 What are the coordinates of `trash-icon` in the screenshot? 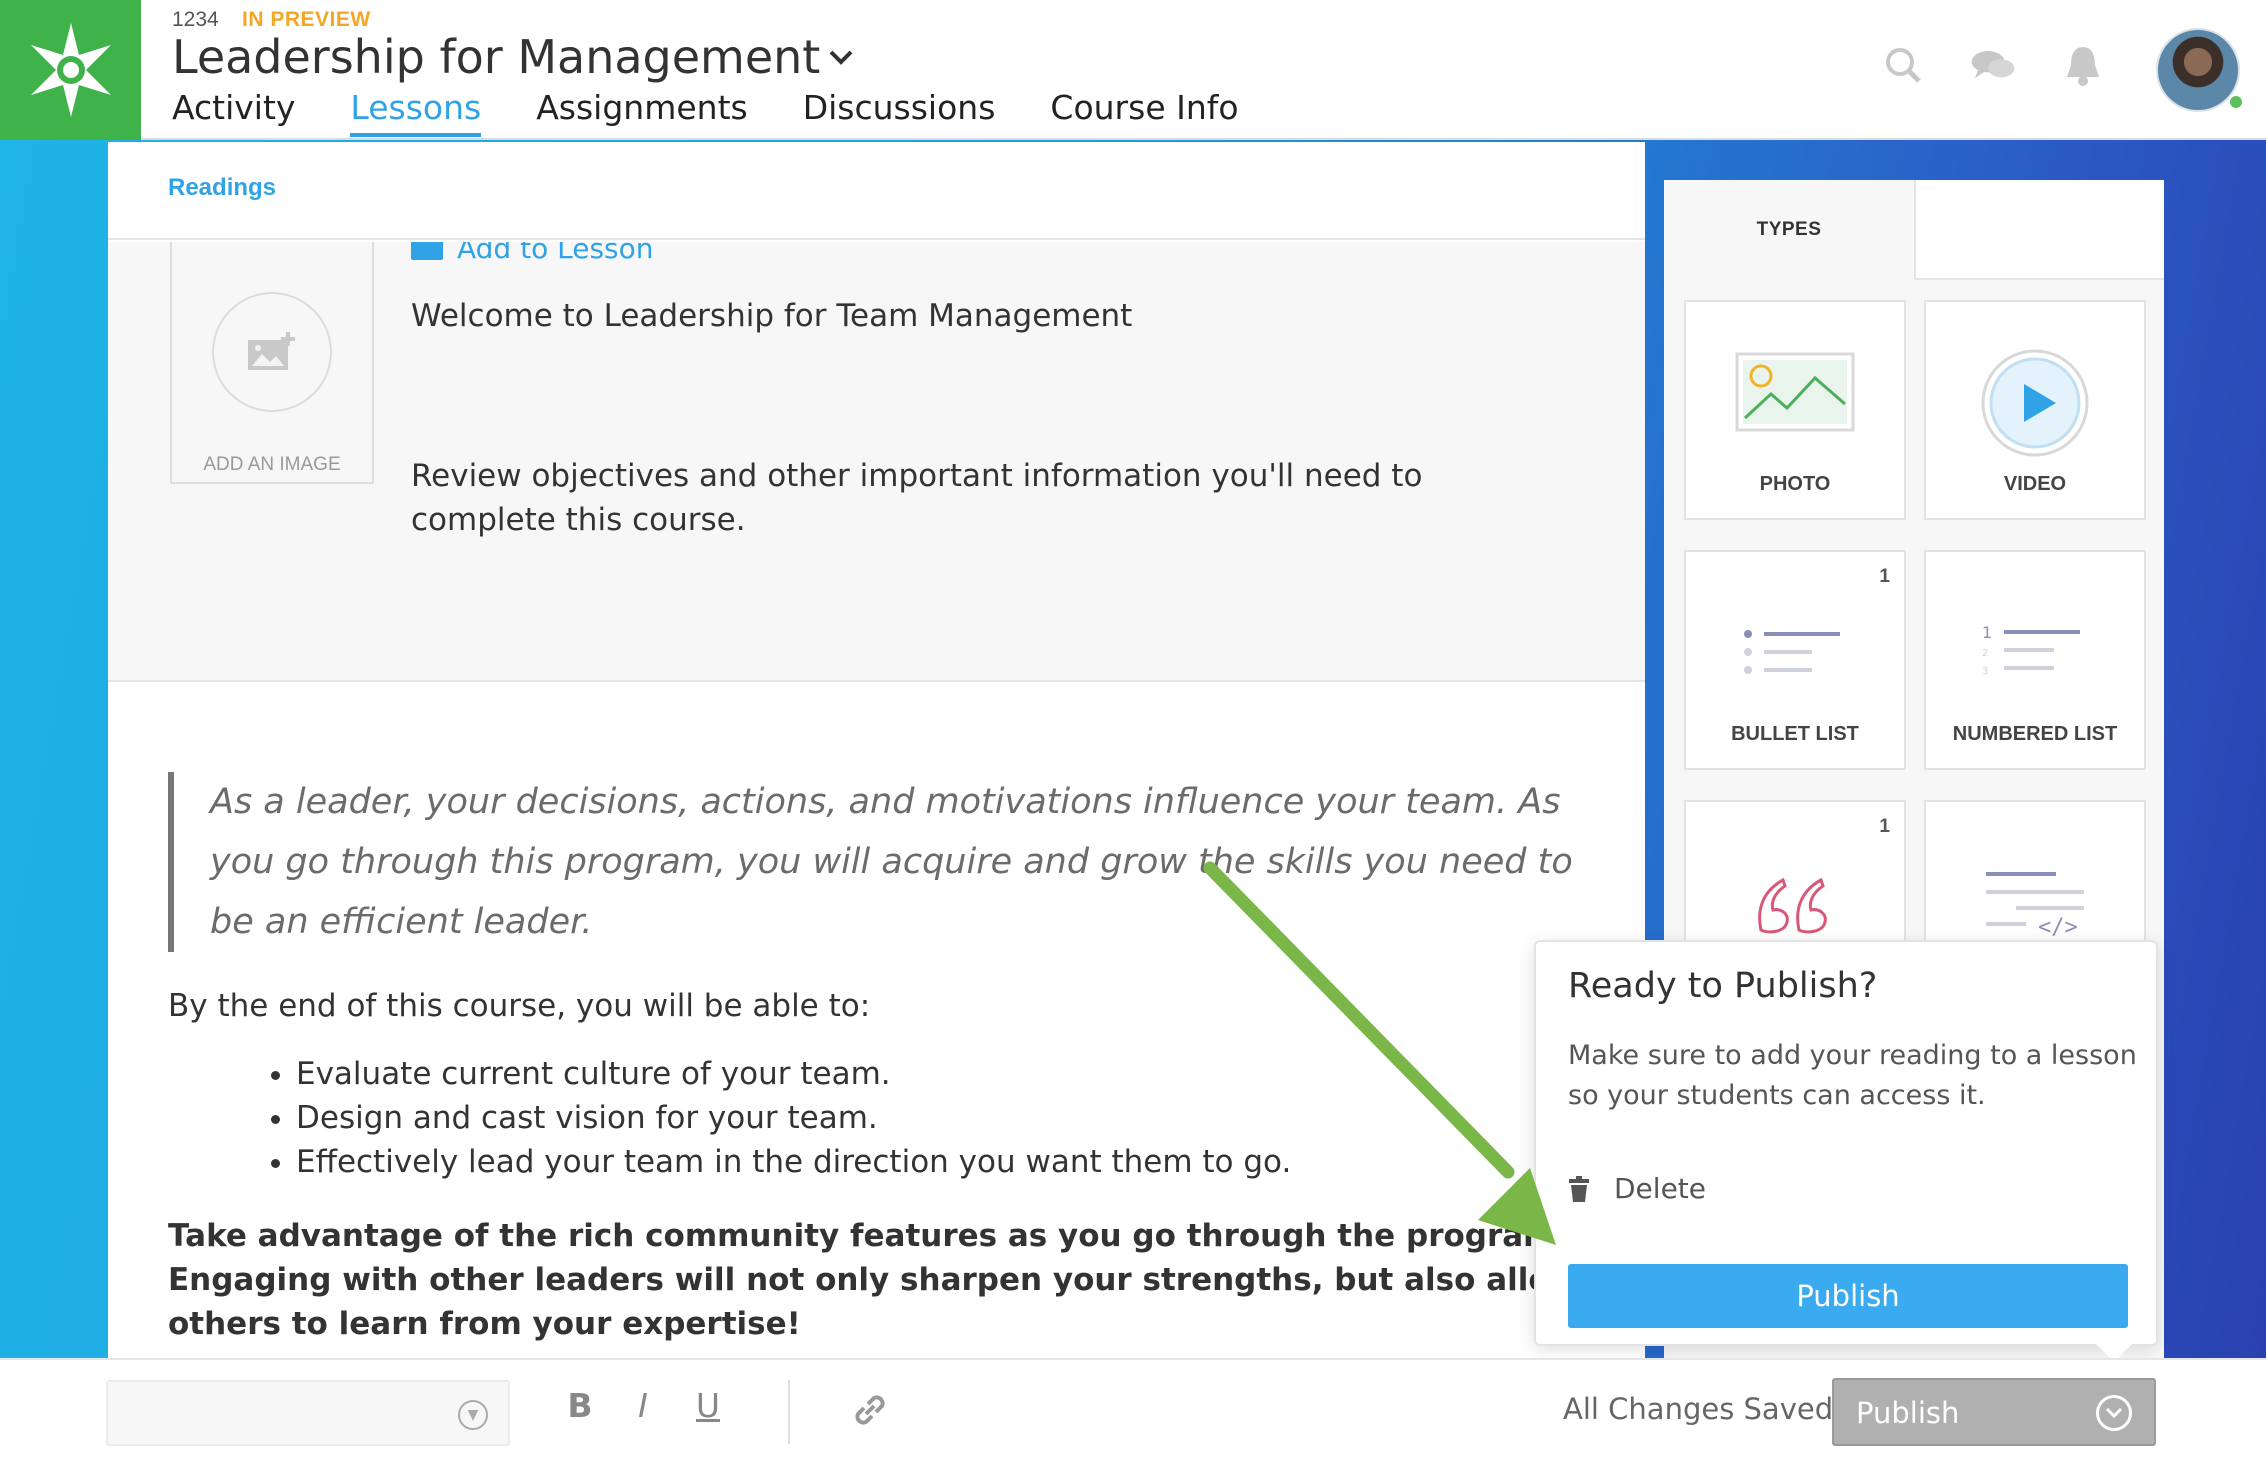 It's located at (1579, 1188).